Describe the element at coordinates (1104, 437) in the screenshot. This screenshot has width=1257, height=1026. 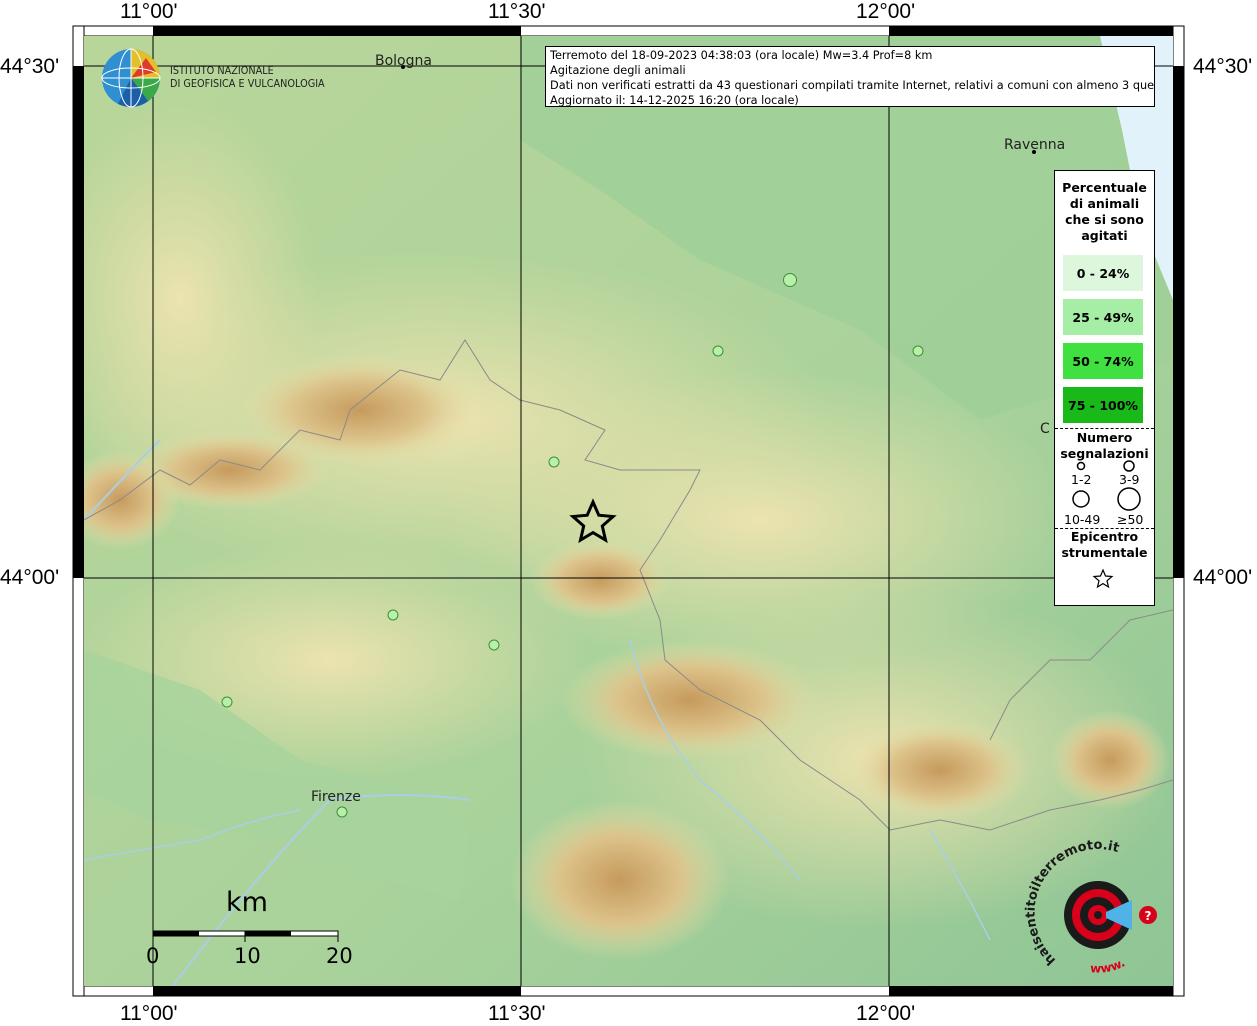
I see `legend-title-line: Numero` at that location.